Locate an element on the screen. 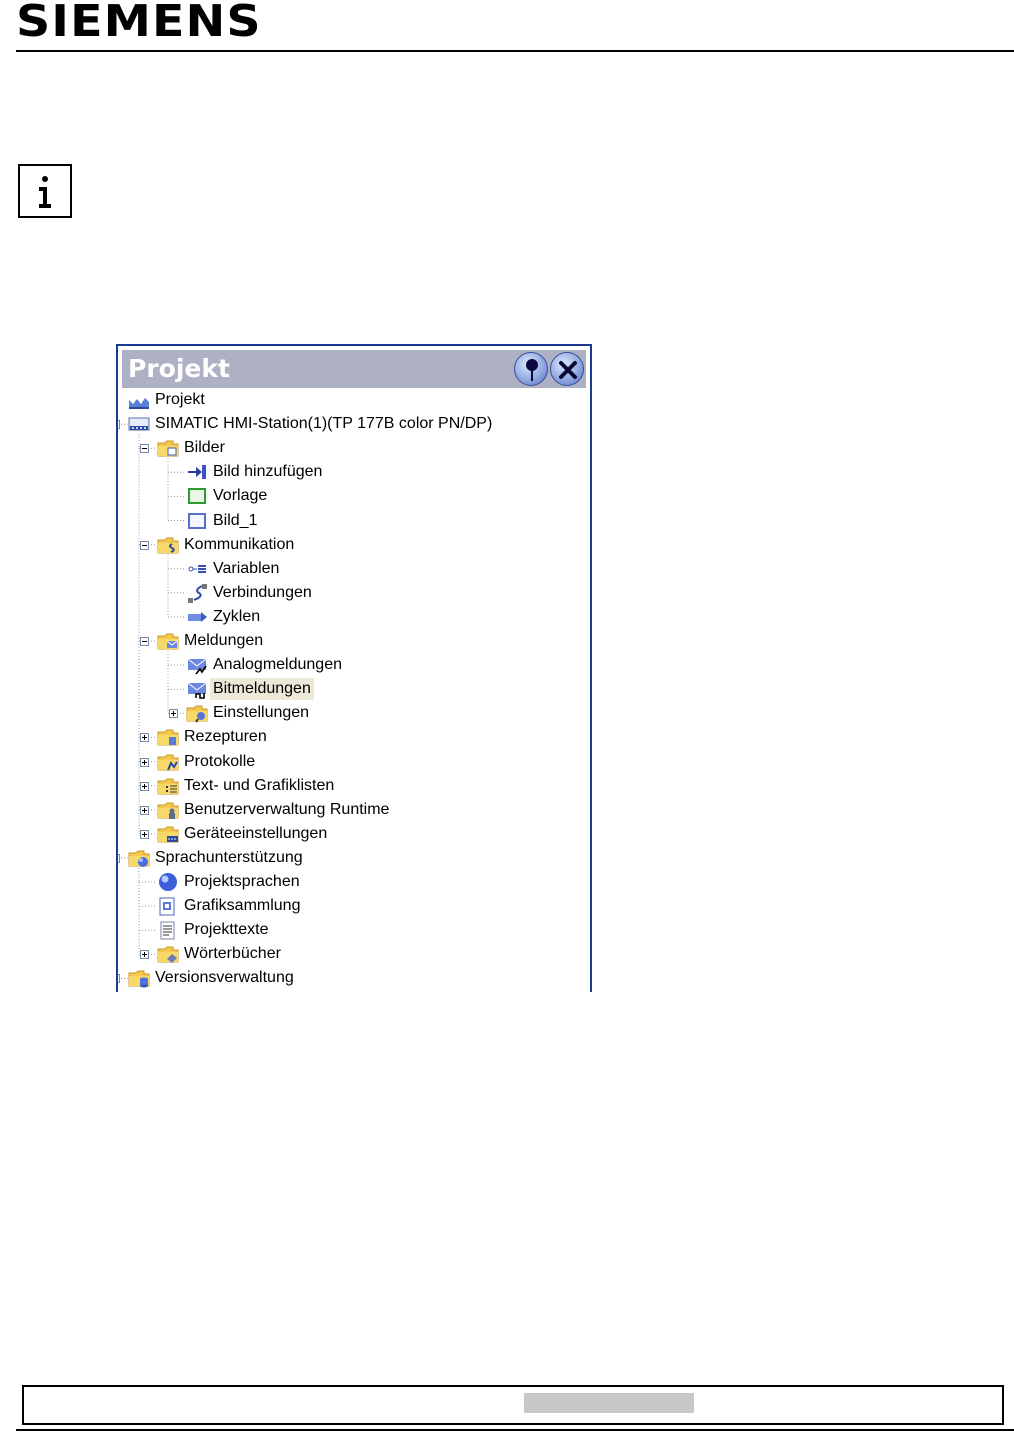 This screenshot has height=1432, width=1014. tree-node: Zyklen is located at coordinates (353, 617).